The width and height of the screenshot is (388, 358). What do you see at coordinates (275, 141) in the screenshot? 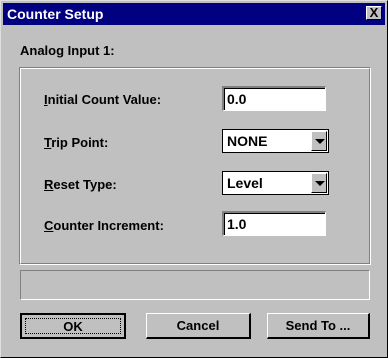
I see `trip-point-select: NONE` at bounding box center [275, 141].